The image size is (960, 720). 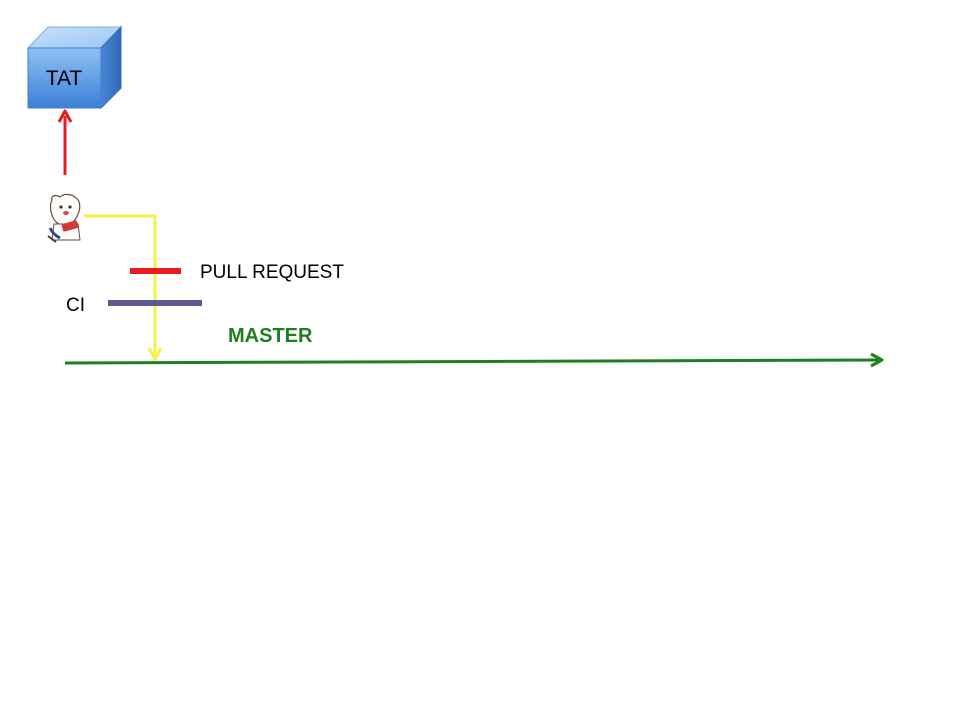 What do you see at coordinates (64, 78) in the screenshot?
I see `tat-label: TAT` at bounding box center [64, 78].